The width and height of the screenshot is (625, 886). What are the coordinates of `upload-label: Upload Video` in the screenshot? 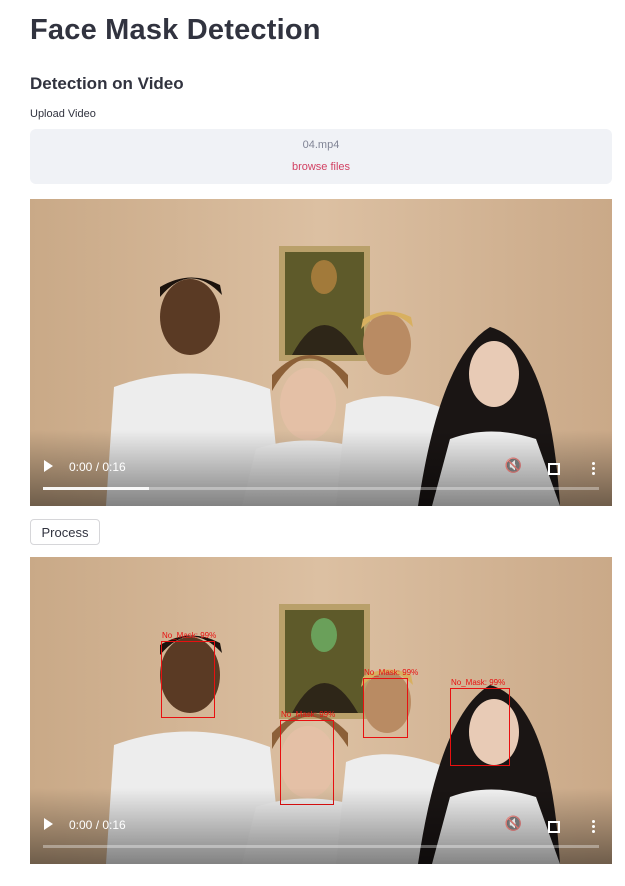 It's located at (63, 114).